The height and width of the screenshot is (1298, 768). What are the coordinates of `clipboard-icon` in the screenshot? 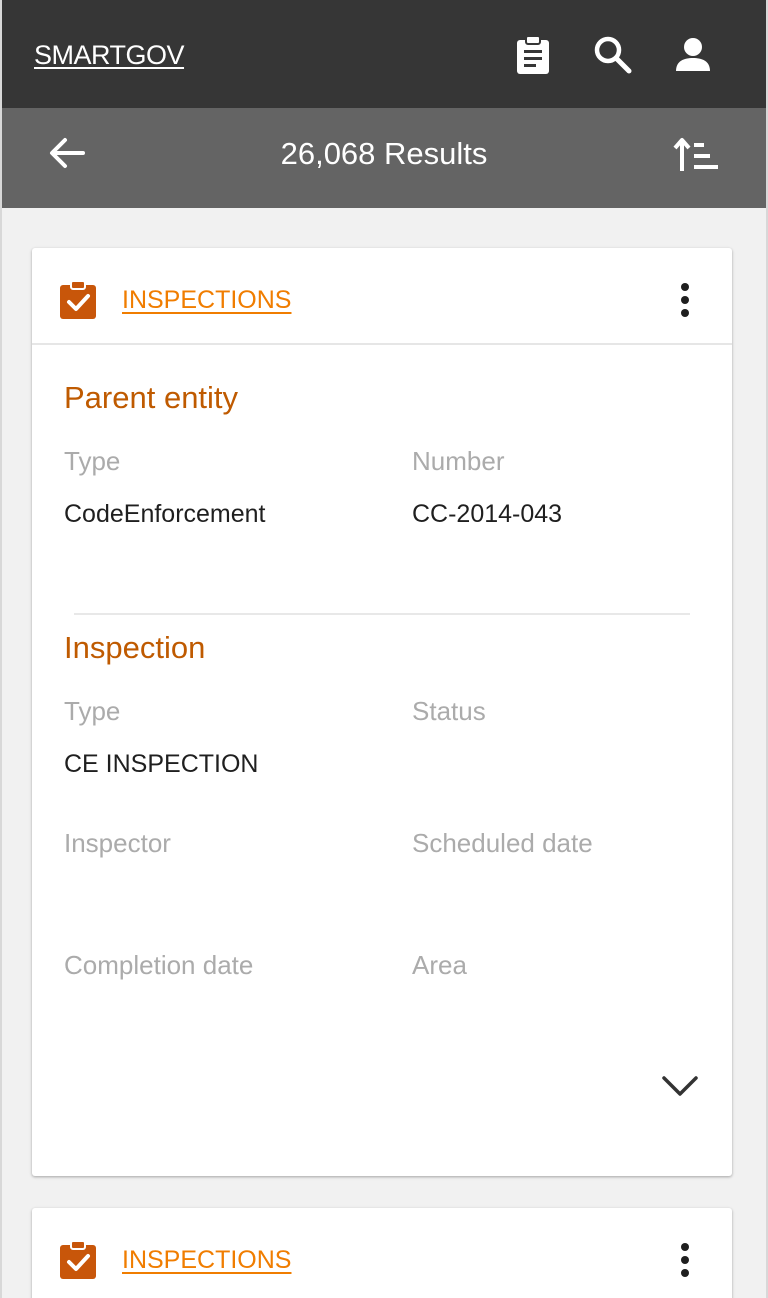 It's located at (533, 55).